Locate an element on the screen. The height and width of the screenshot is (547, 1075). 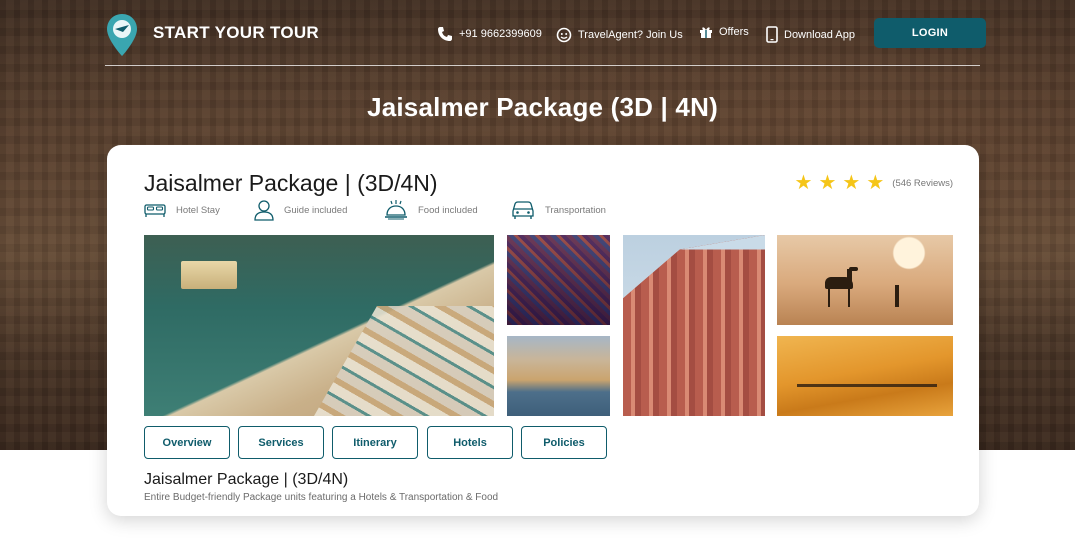
brand-name: START YOUR TOUR is located at coordinates (236, 33).